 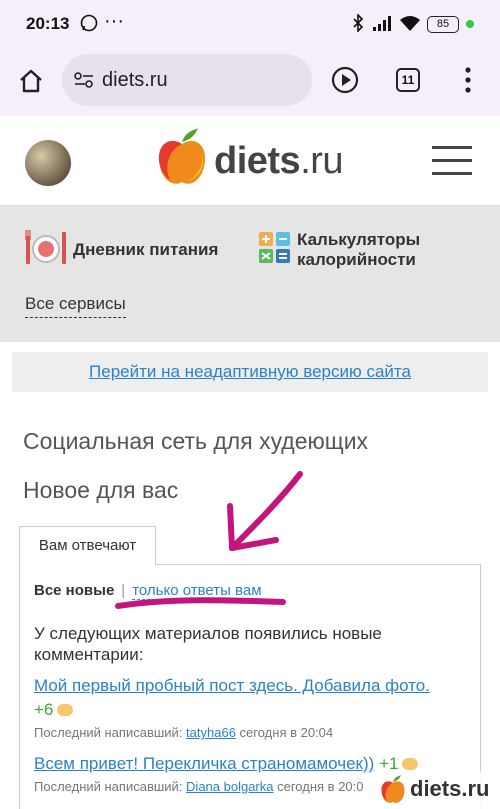 What do you see at coordinates (450, 788) in the screenshot?
I see `watermark-text: diets.ru` at bounding box center [450, 788].